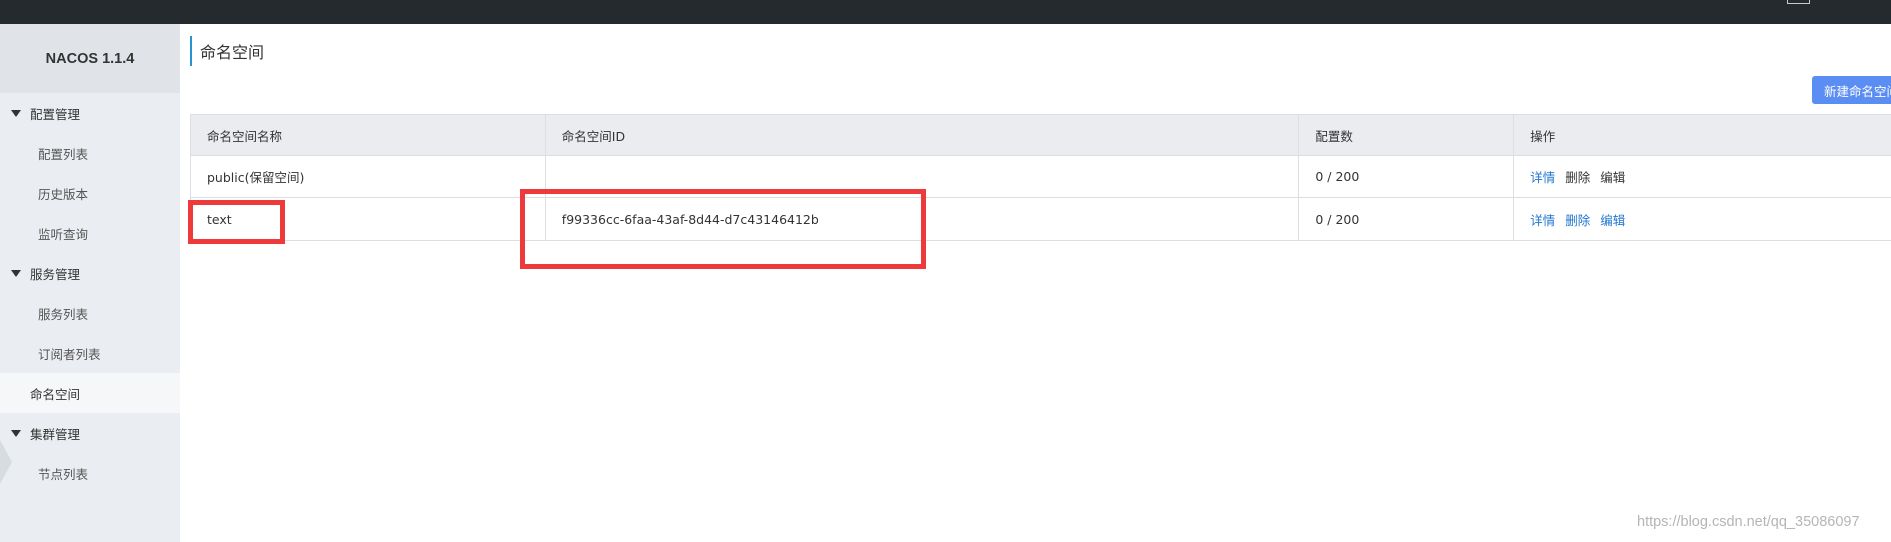 The image size is (1891, 542). I want to click on sidebar-item-history: 历史版本, so click(90, 193).